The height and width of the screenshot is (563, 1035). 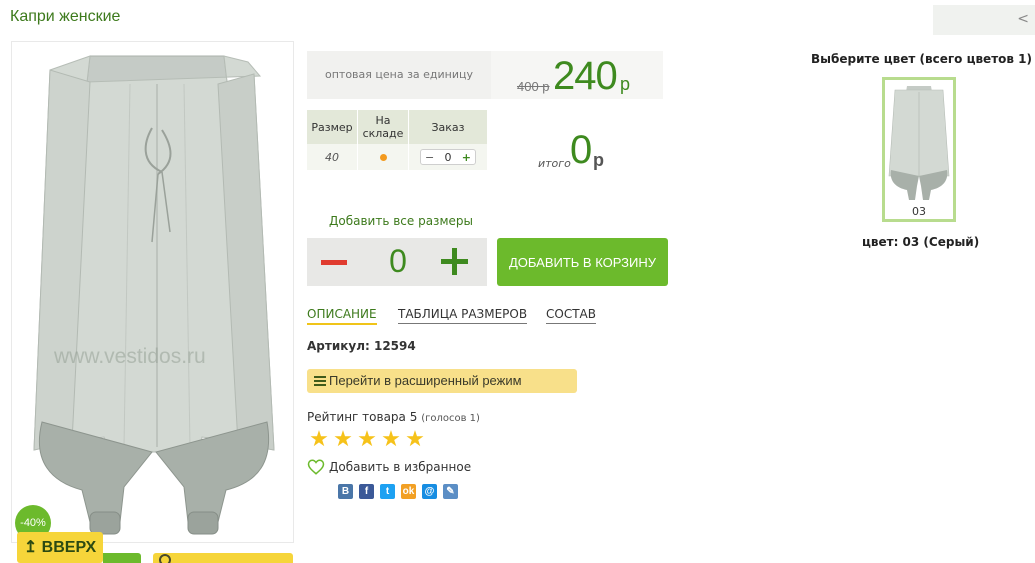 I want to click on total-value: 0, so click(x=581, y=150).